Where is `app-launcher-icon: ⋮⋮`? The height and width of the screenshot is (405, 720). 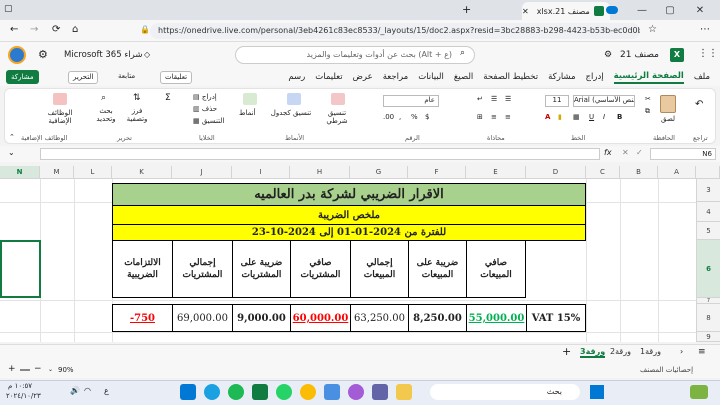
app-launcher-icon: ⋮⋮ is located at coordinates (708, 53).